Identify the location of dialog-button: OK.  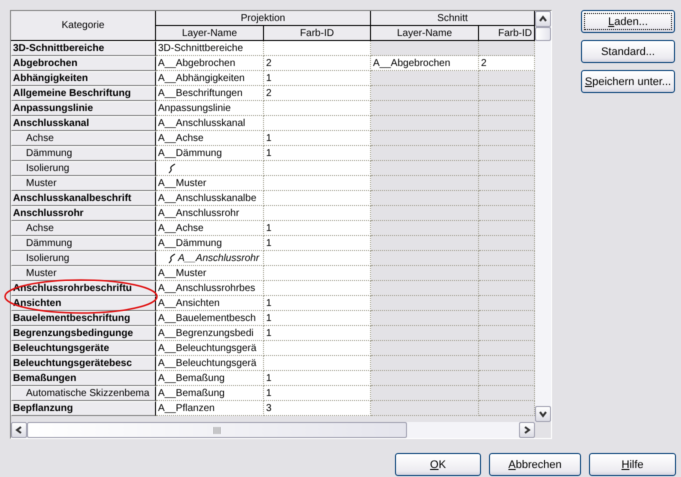
(438, 464).